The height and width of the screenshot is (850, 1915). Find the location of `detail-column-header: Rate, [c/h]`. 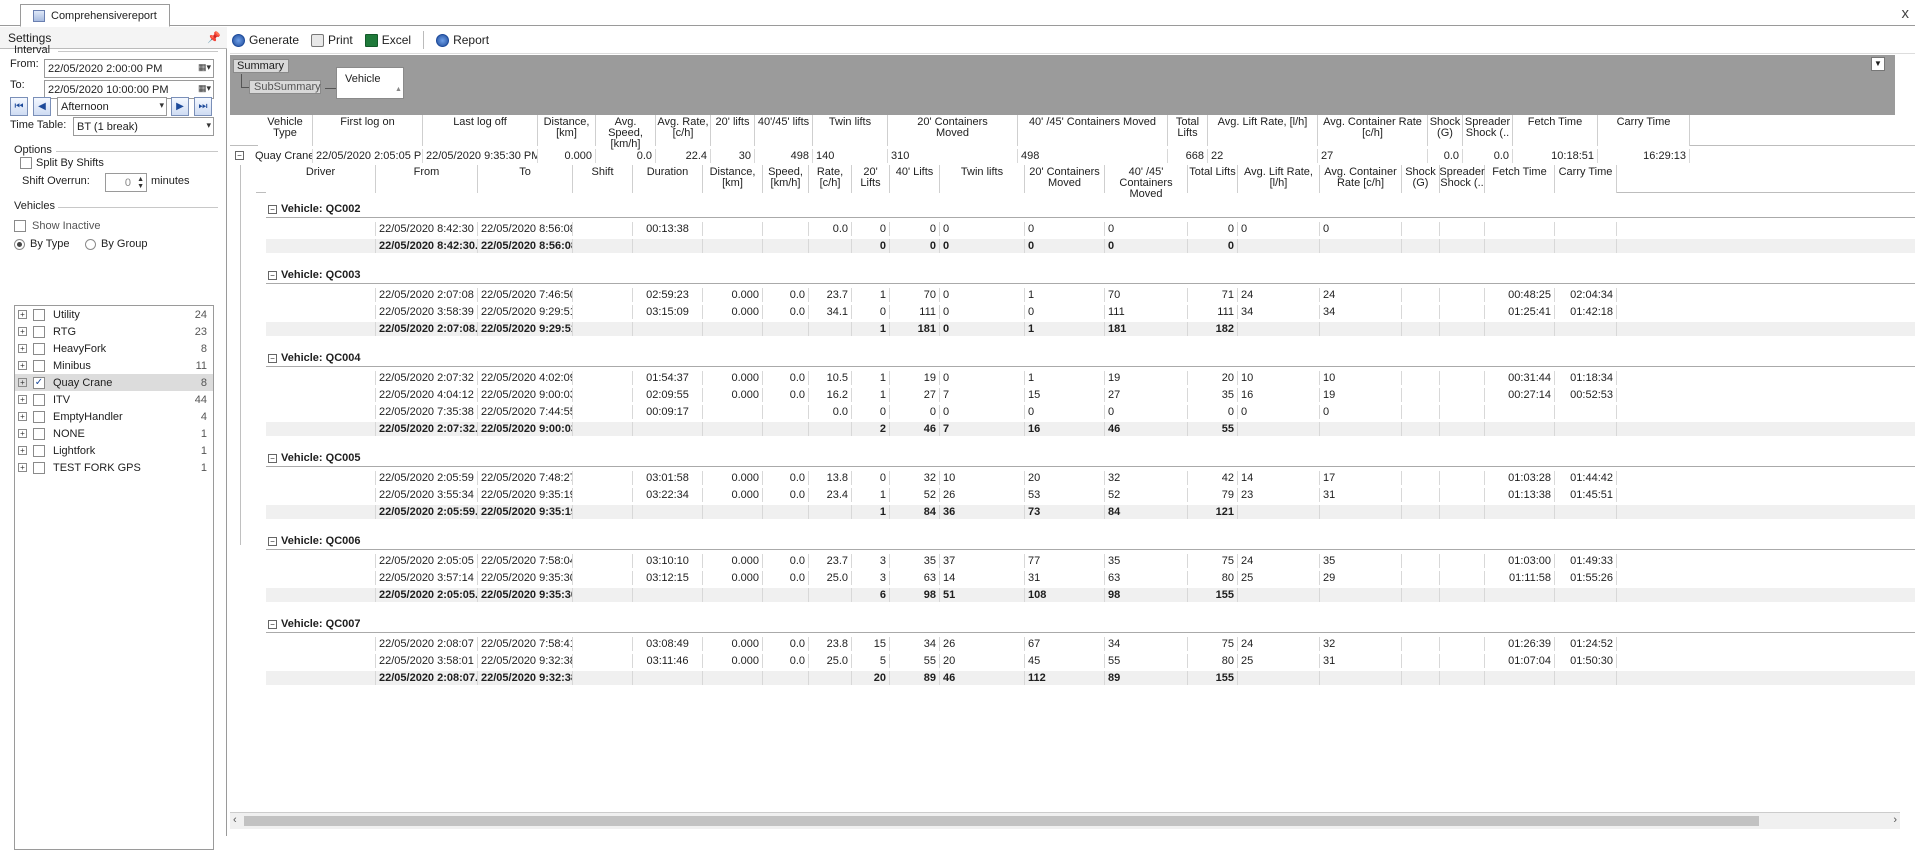

detail-column-header: Rate, [c/h] is located at coordinates (830, 179).